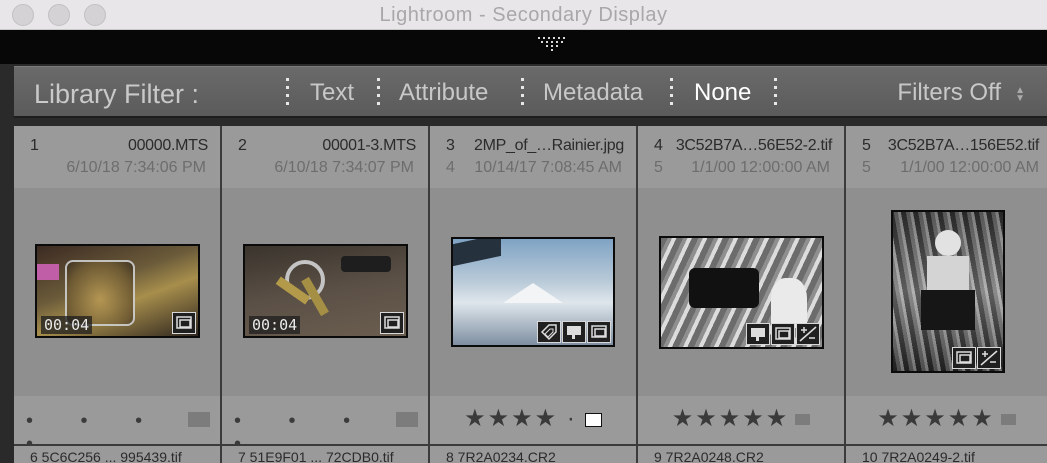 This screenshot has height=463, width=1047. Describe the element at coordinates (316, 456) in the screenshot. I see `cell-partial-label: 7 51E9F01 ... 72CDB0.tif` at that location.